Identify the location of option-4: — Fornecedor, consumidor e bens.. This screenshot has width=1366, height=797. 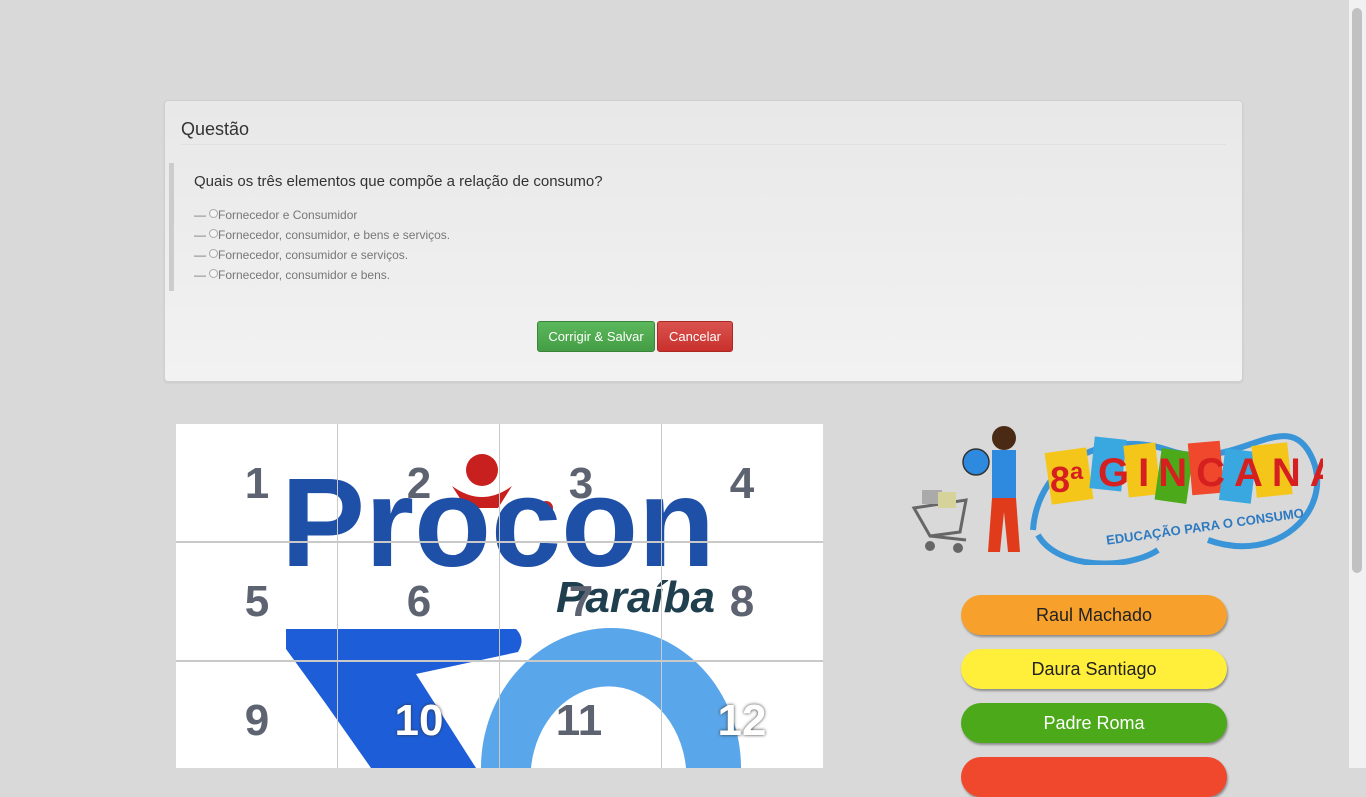
(322, 275).